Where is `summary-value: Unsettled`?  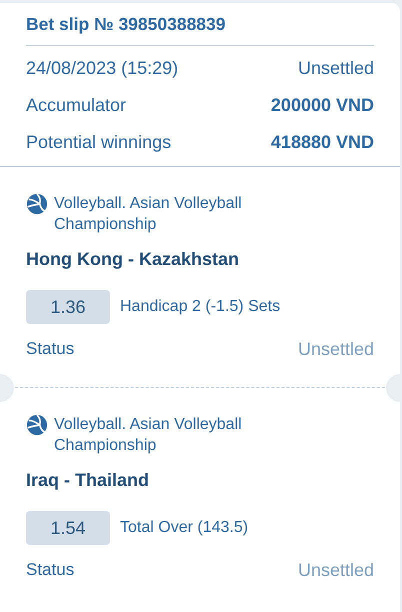 summary-value: Unsettled is located at coordinates (336, 68).